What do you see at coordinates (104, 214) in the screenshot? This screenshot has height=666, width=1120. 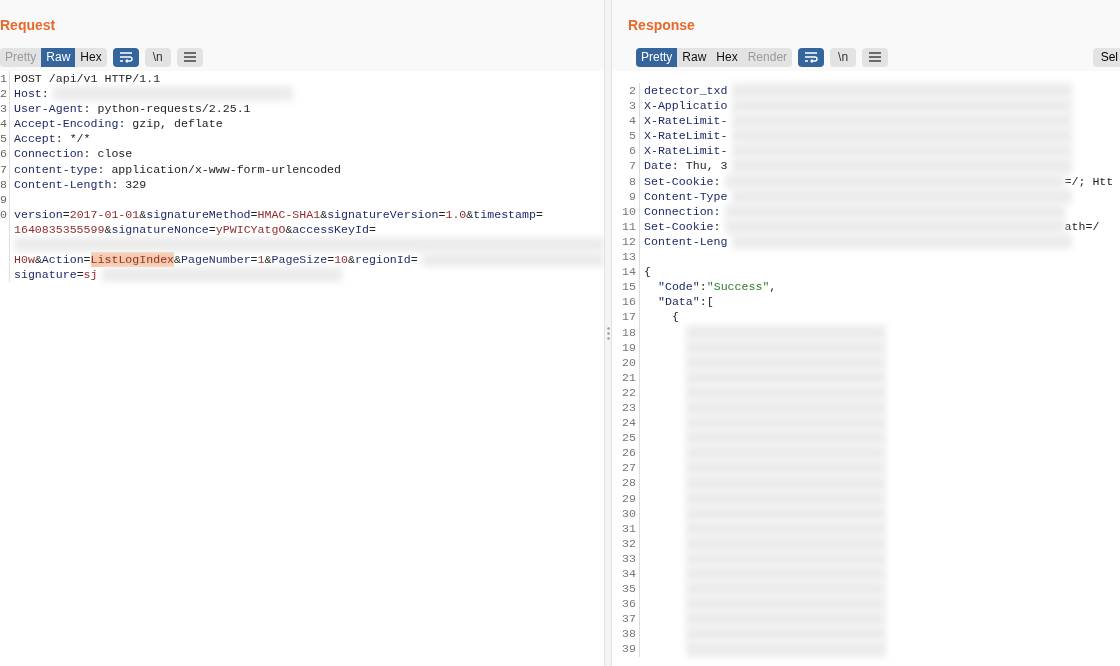 I see `code-text: 2017-01-01` at bounding box center [104, 214].